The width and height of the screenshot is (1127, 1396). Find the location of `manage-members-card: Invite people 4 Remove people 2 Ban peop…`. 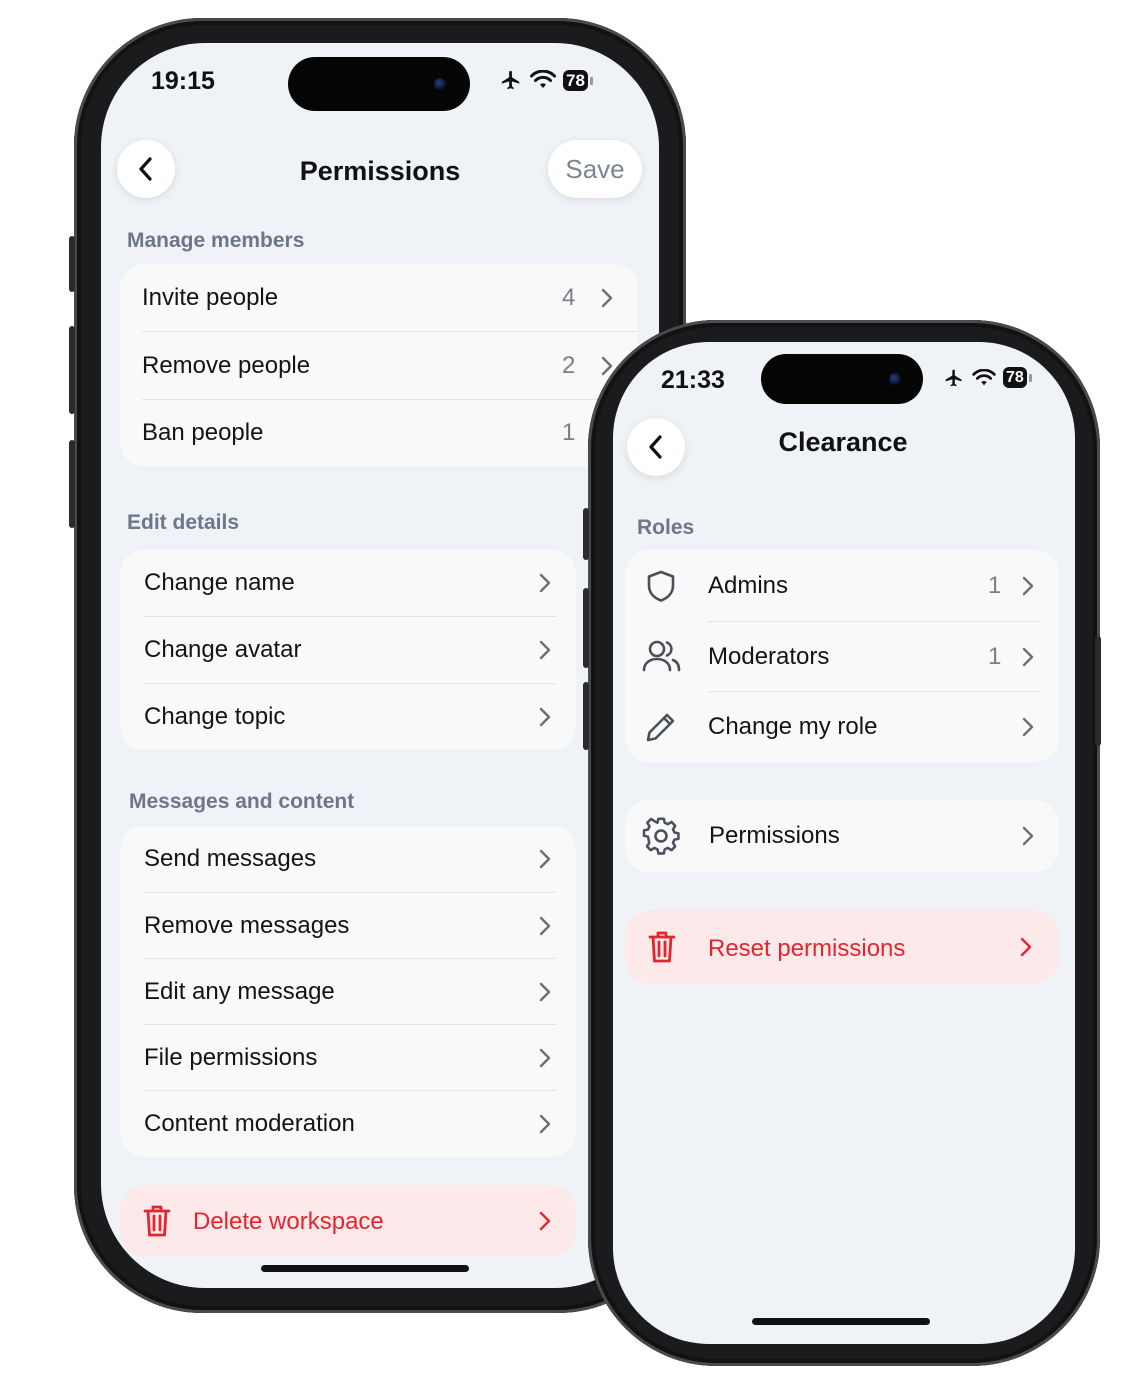

manage-members-card: Invite people 4 Remove people 2 Ban peop… is located at coordinates (379, 365).